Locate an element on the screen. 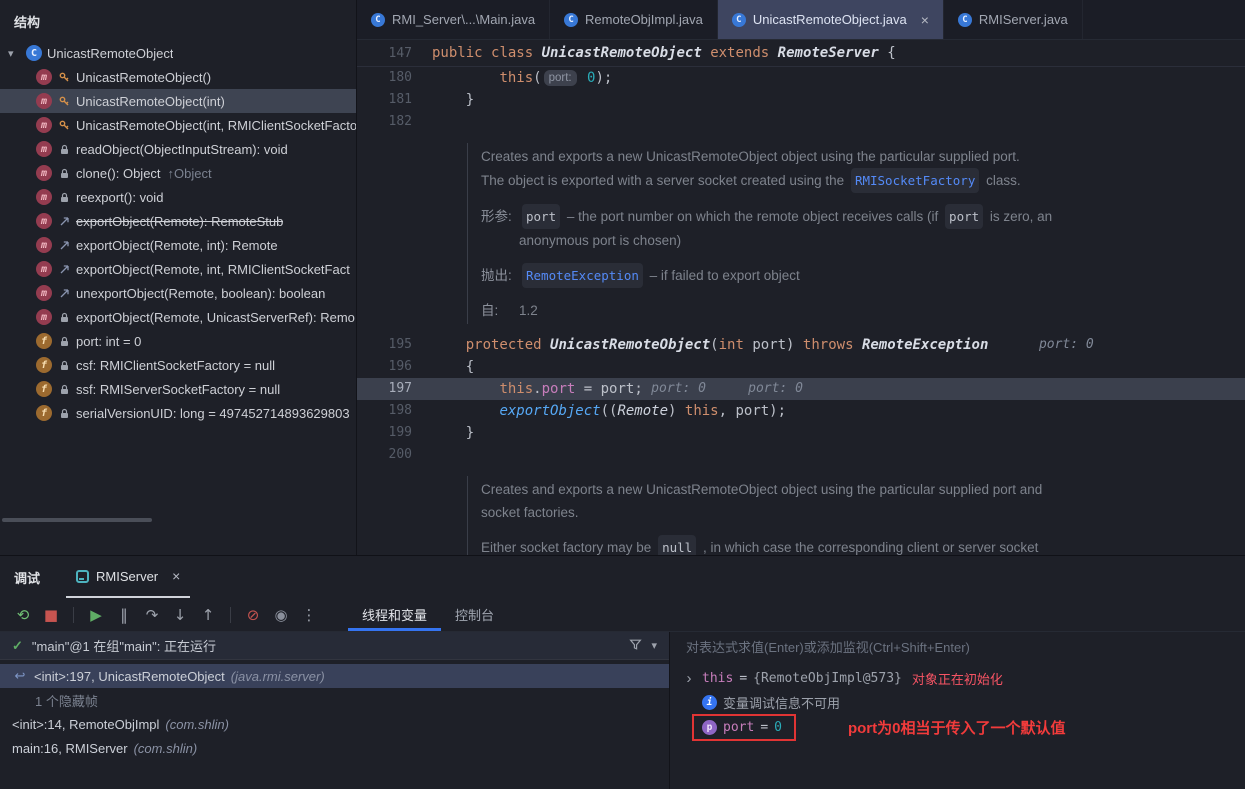 This screenshot has height=789, width=1245. code-line: 199 } is located at coordinates (801, 433).